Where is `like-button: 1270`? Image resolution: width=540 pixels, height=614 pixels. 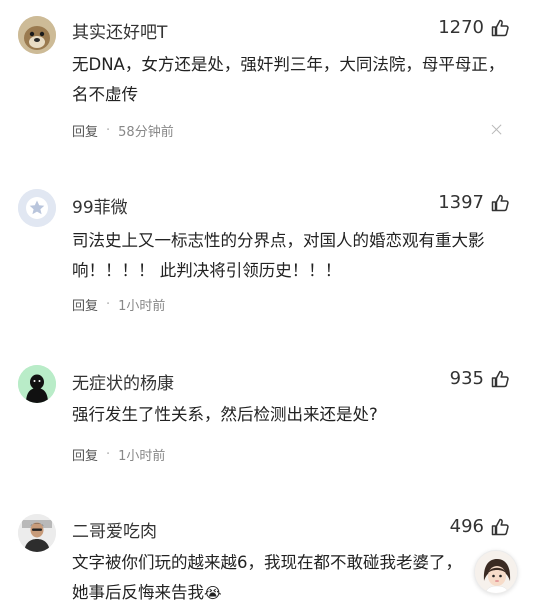 like-button: 1270 is located at coordinates (474, 27).